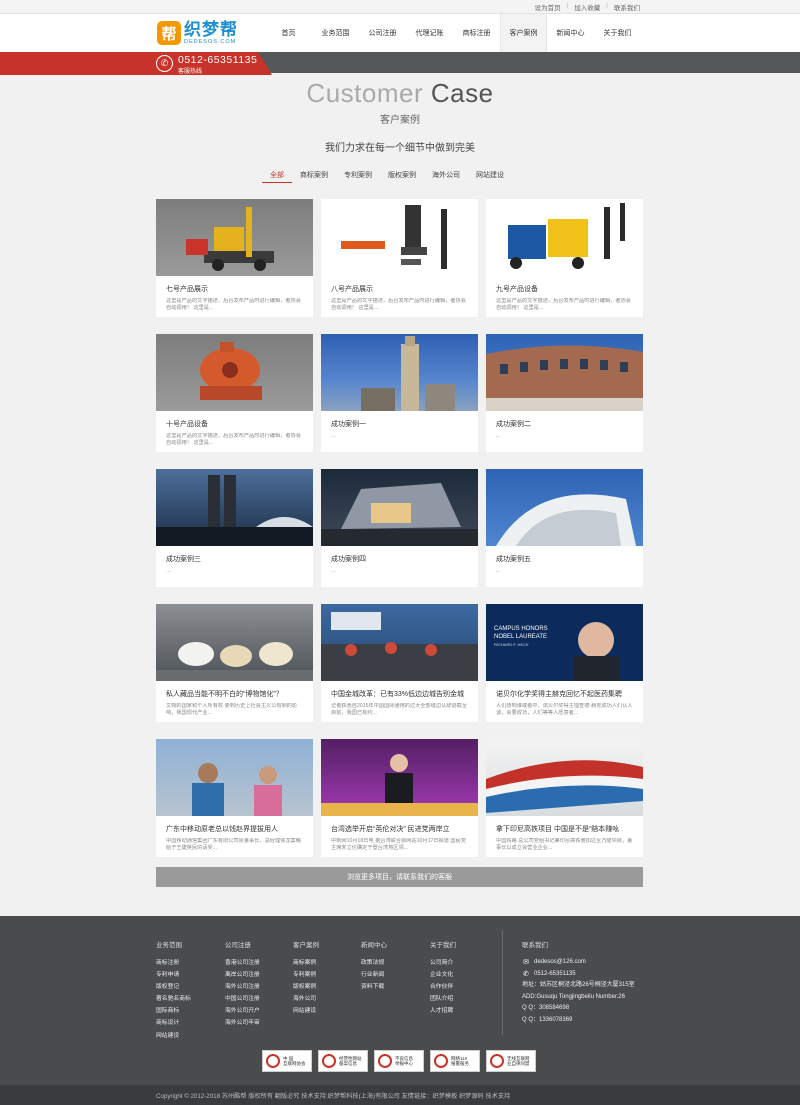  Describe the element at coordinates (617, 33) in the screenshot. I see `nav-about: 关于我们` at that location.